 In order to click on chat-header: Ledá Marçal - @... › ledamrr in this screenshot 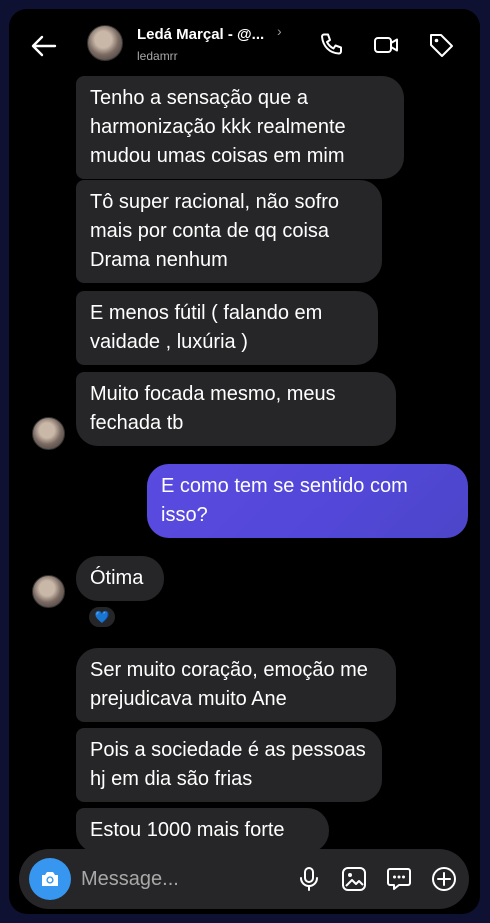, I will do `click(244, 45)`.